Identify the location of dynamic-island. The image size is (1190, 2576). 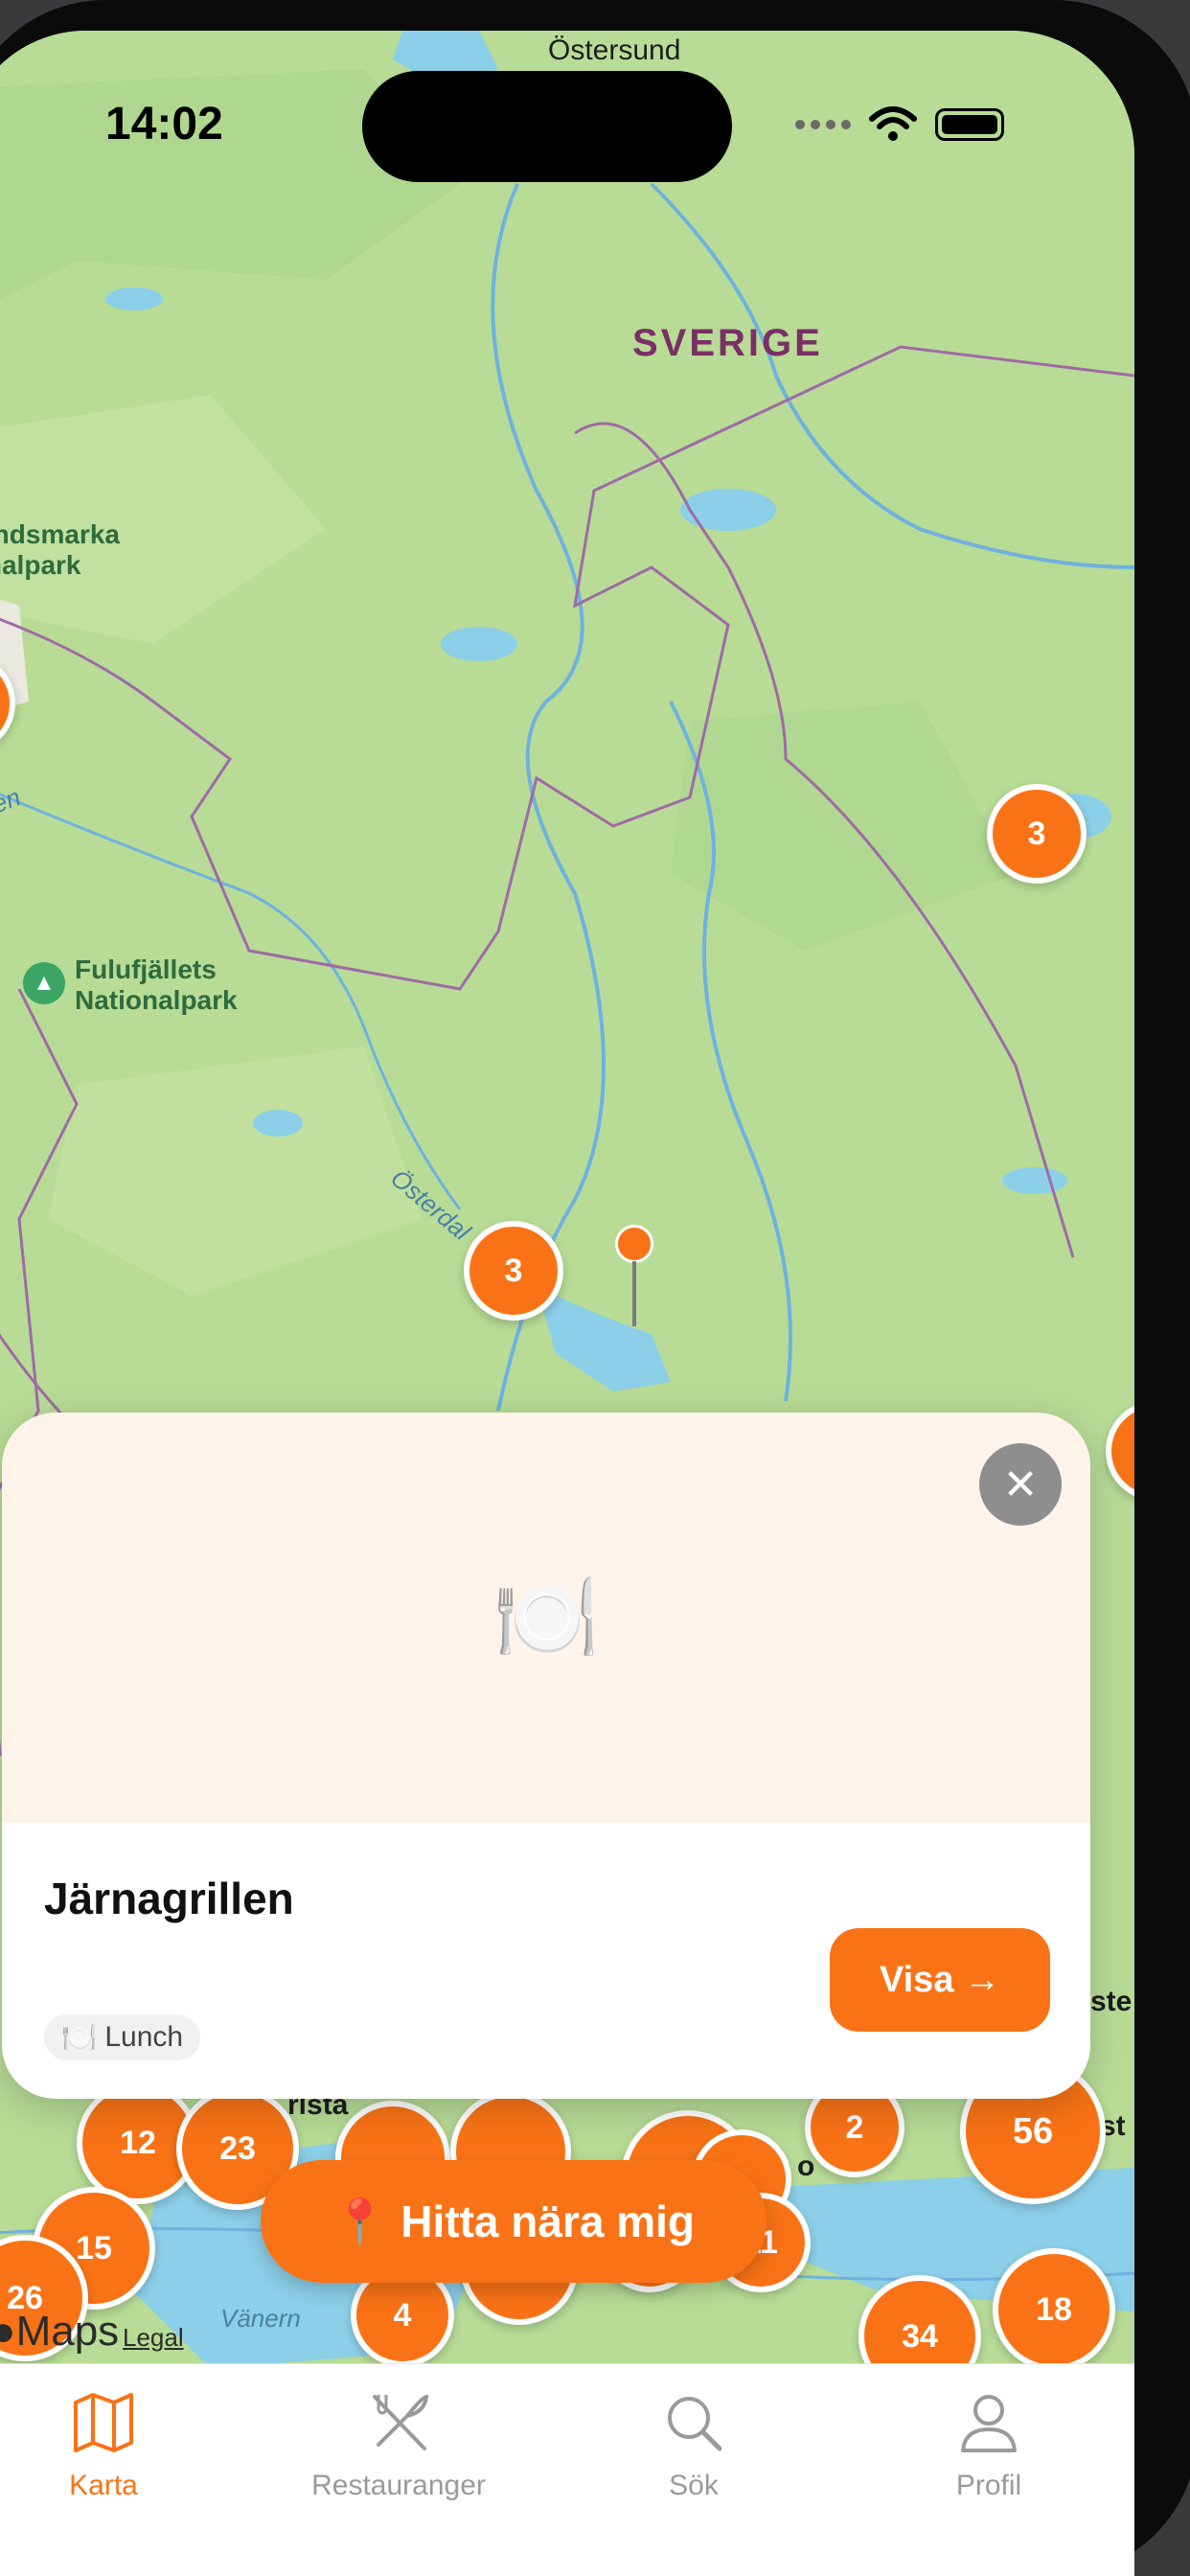
(547, 126).